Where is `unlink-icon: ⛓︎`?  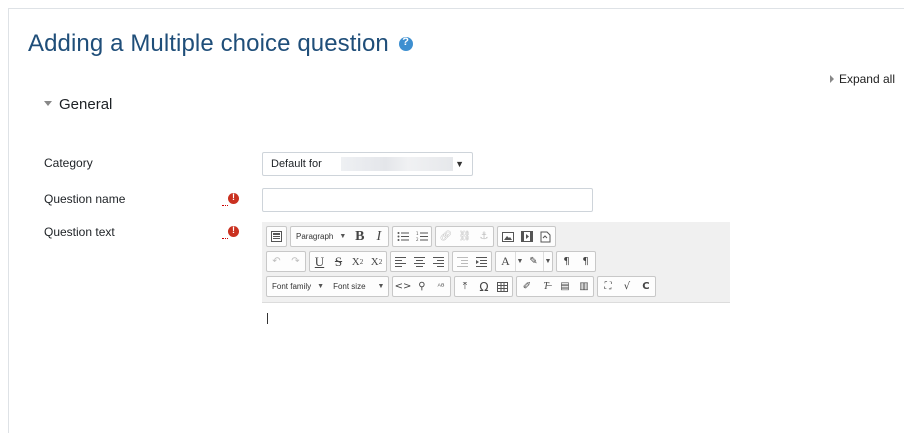
unlink-icon: ⛓︎ is located at coordinates (464, 236).